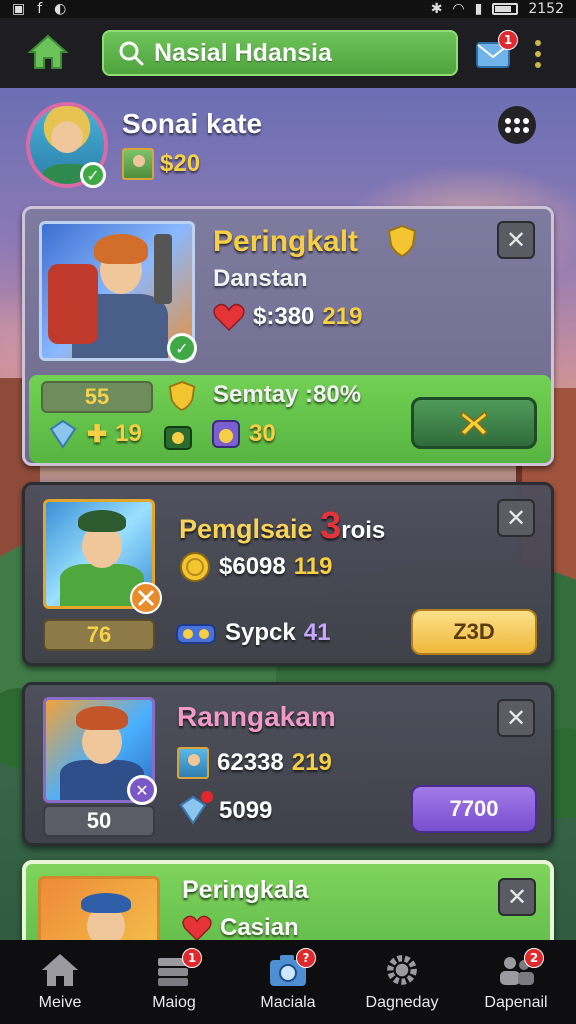 The width and height of the screenshot is (576, 1024). Describe the element at coordinates (20, 9) in the screenshot. I see `notification-icon: ▣` at that location.